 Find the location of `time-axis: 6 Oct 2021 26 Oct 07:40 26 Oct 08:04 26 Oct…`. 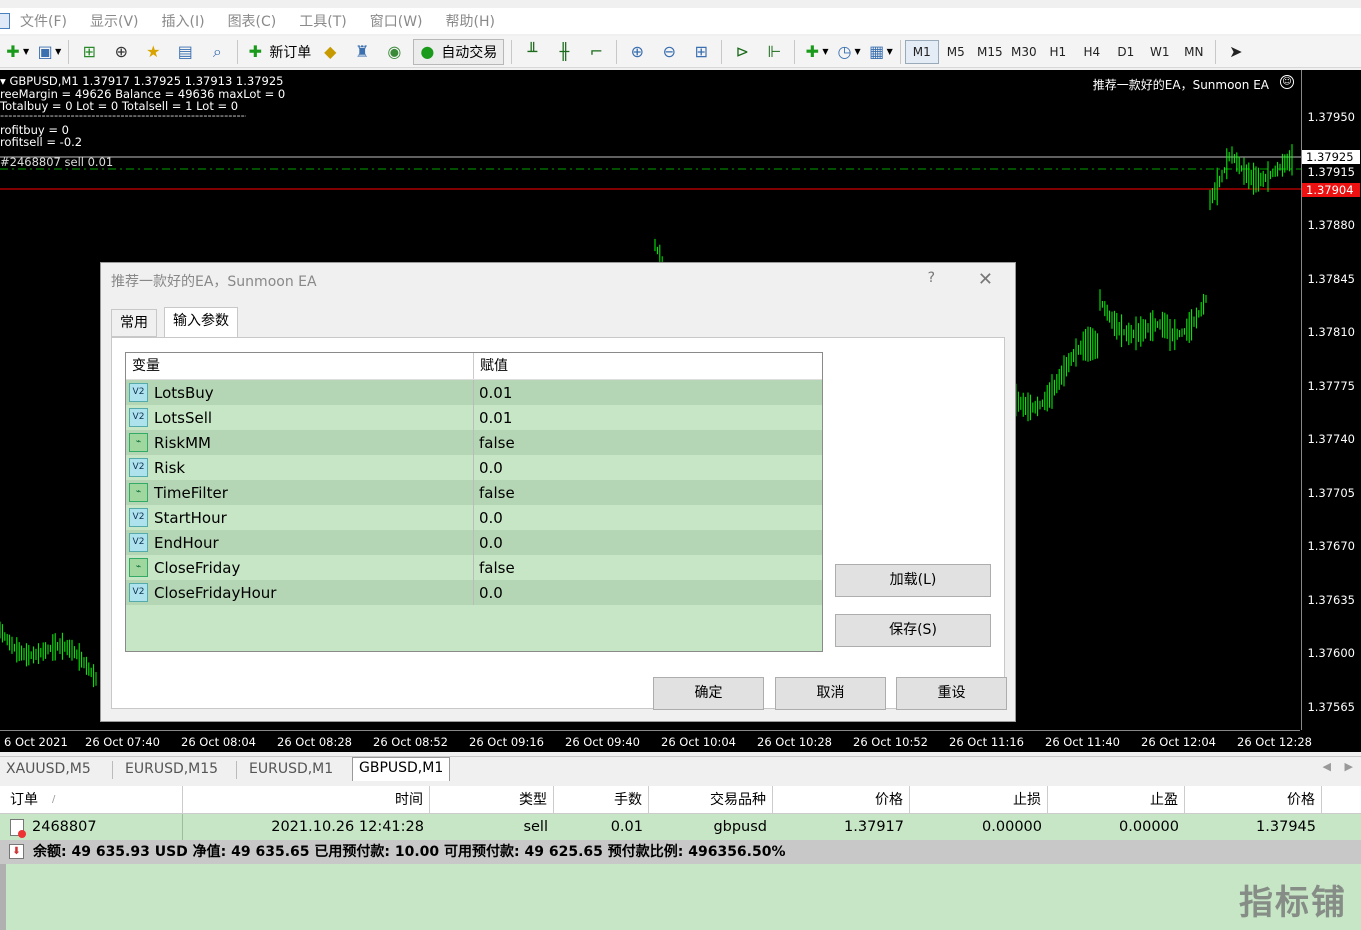

time-axis: 6 Oct 2021 26 Oct 07:40 26 Oct 08:04 26 Oct… is located at coordinates (656, 741).